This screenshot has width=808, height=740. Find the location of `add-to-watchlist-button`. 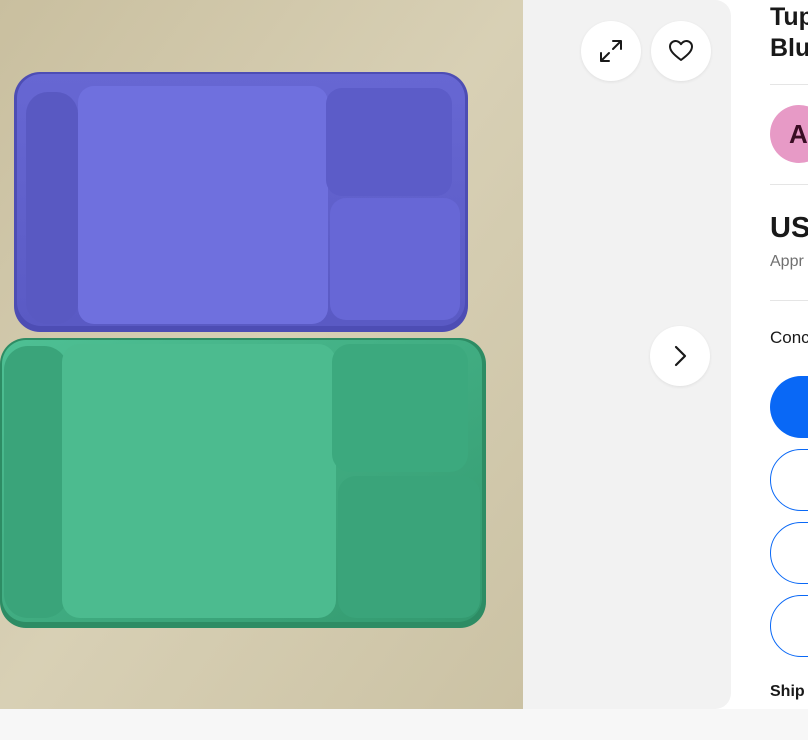

add-to-watchlist-button is located at coordinates (789, 626).